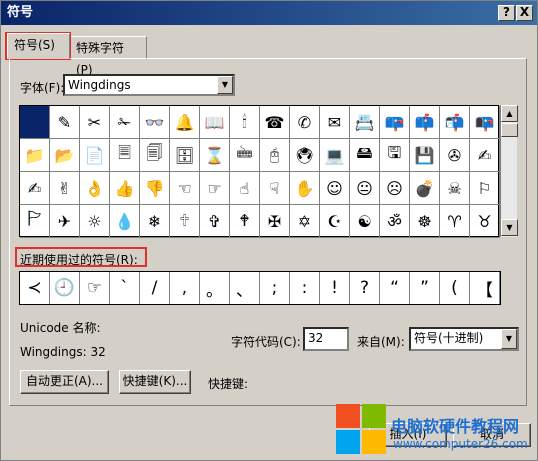  Describe the element at coordinates (108, 56) in the screenshot. I see `tab-special-characters: 特殊字符(P)` at that location.